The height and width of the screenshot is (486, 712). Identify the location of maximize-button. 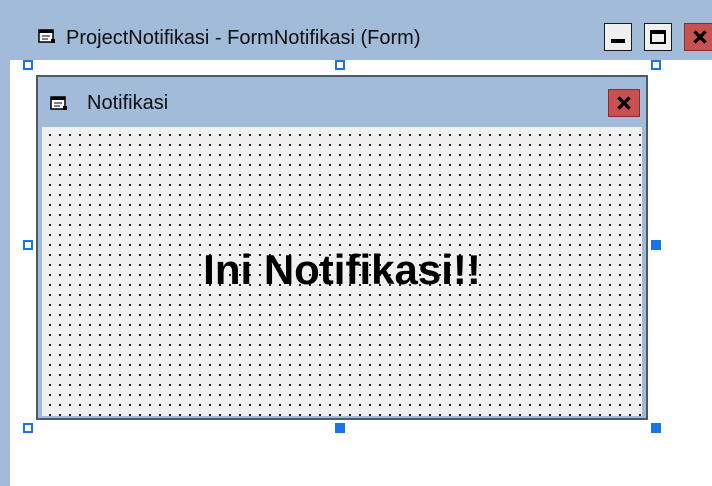
(658, 37).